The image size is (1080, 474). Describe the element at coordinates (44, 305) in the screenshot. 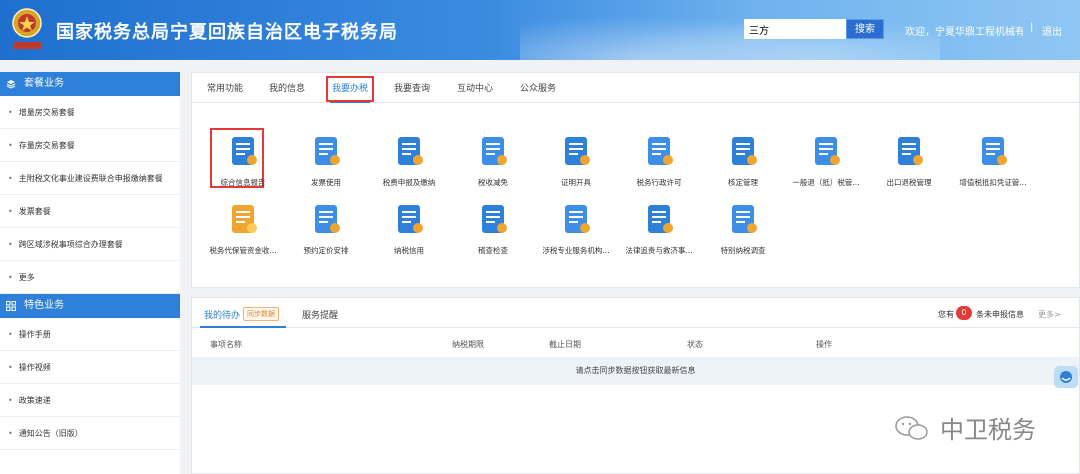

I see `sidebar-section-title: 特色业务` at that location.